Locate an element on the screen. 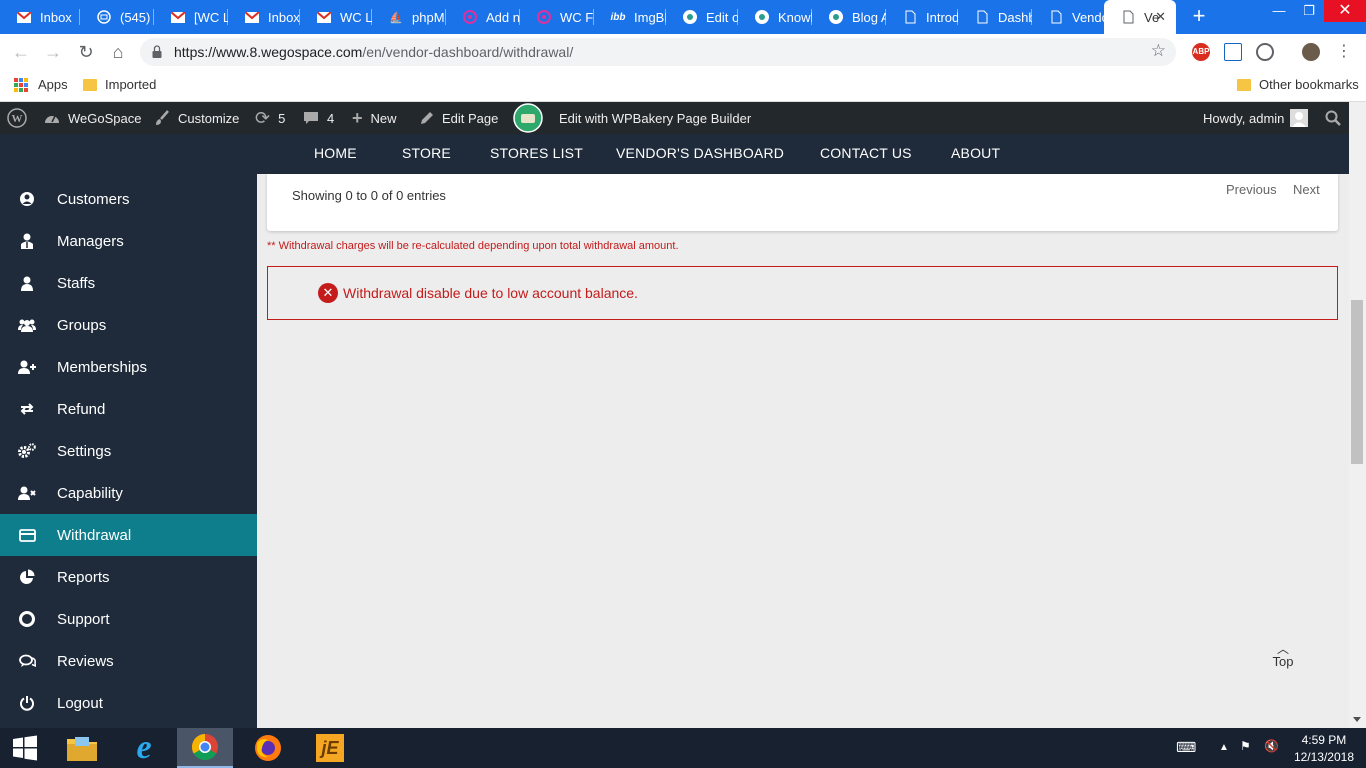 The height and width of the screenshot is (768, 1366). bookmark-other: Other bookmarks is located at coordinates (1298, 84).